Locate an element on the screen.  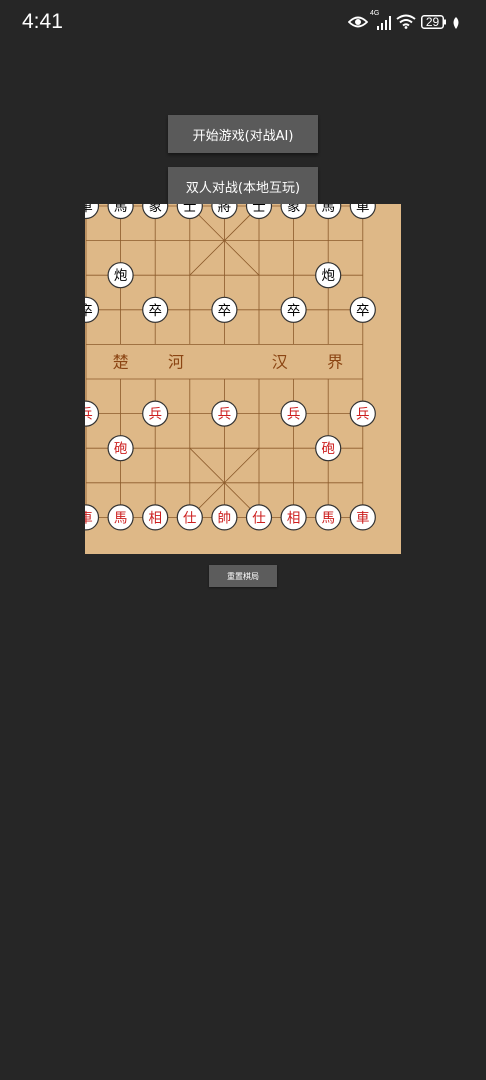
black-piece: 將 is located at coordinates (224, 212).